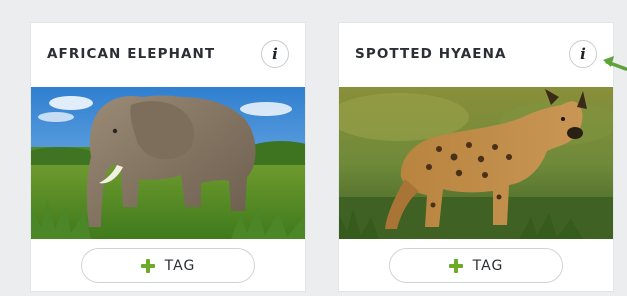  Describe the element at coordinates (431, 54) in the screenshot. I see `card-title: SPOTTED HYAENA` at that location.